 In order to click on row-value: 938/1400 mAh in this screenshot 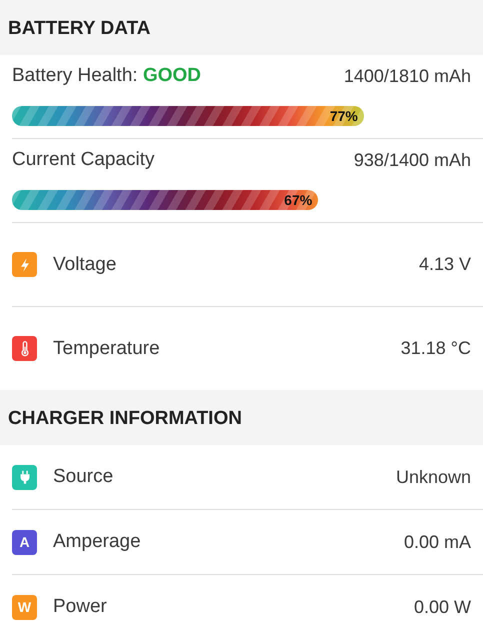, I will do `click(412, 160)`.